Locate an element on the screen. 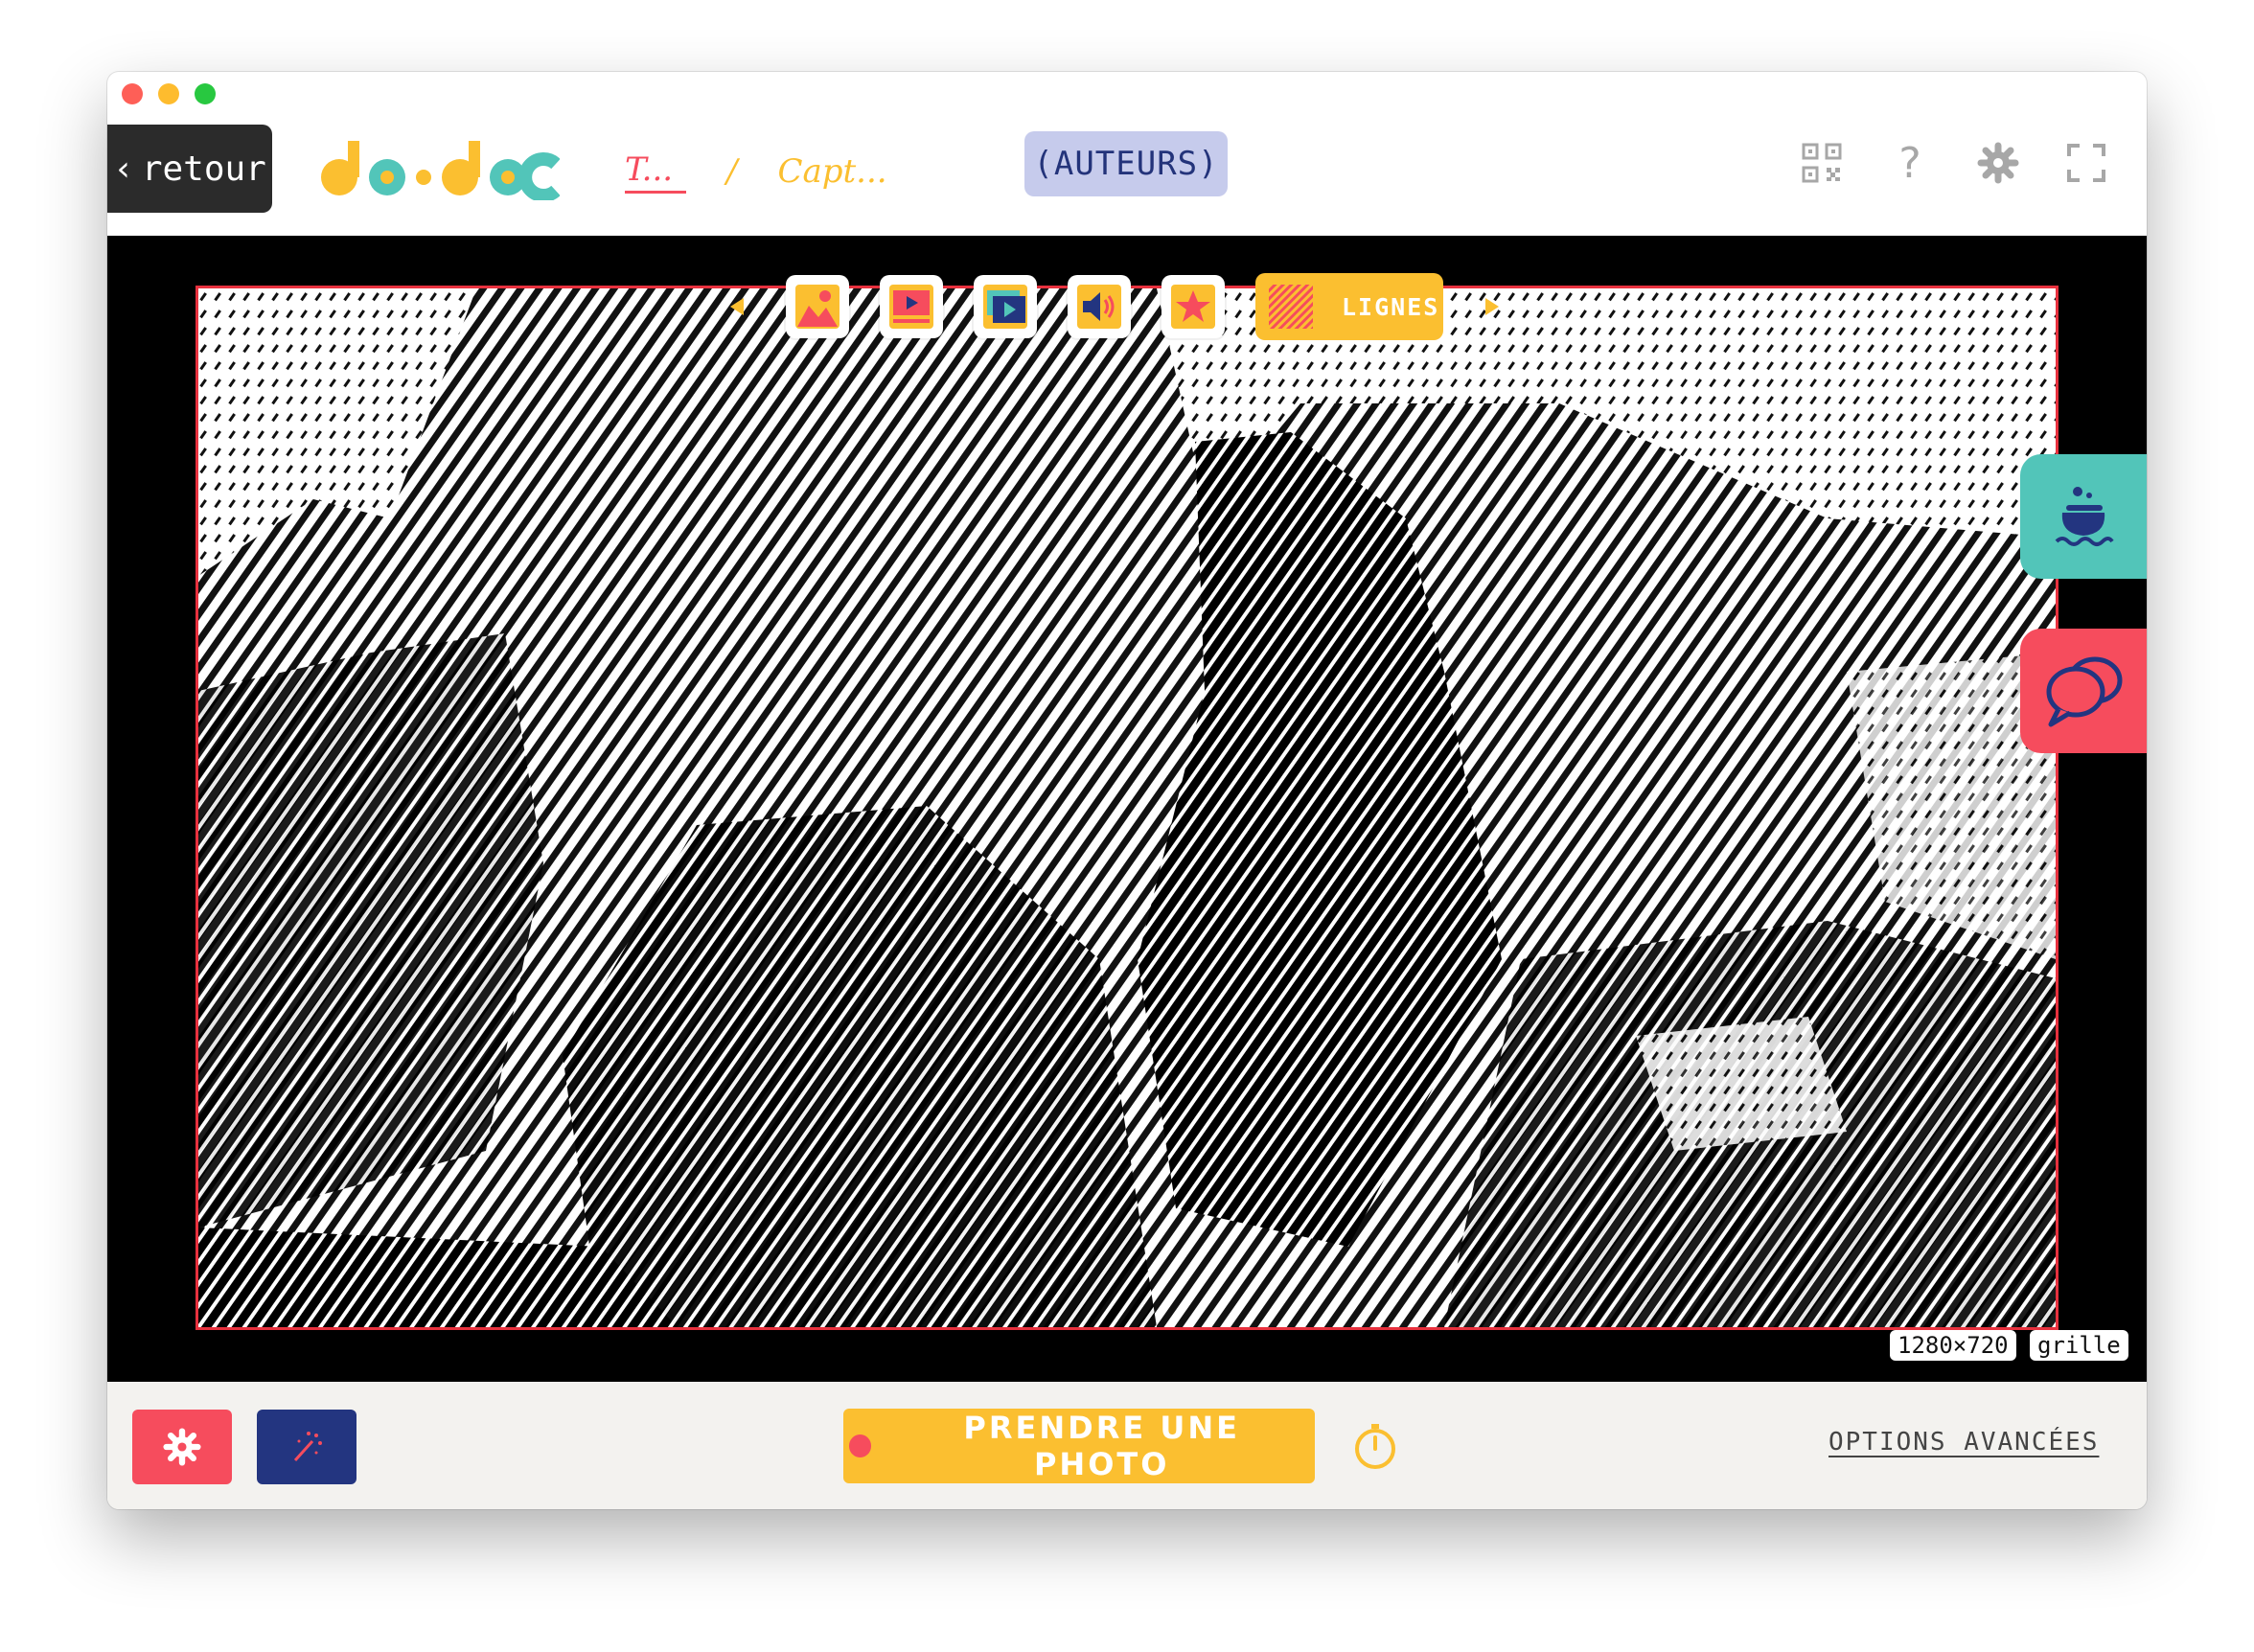  cauldron-icon is located at coordinates (2084, 516).